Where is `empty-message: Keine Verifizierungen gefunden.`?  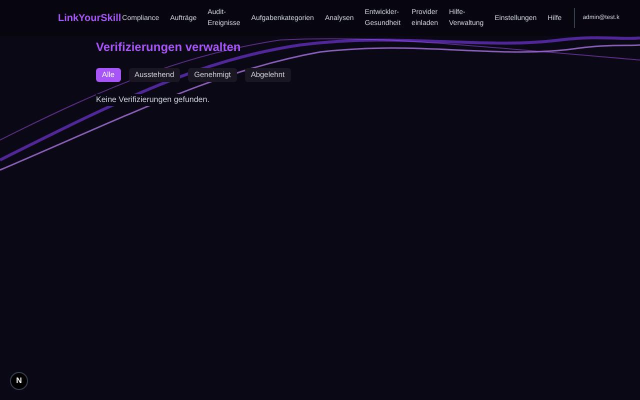
empty-message: Keine Verifizierungen gefunden. is located at coordinates (153, 100).